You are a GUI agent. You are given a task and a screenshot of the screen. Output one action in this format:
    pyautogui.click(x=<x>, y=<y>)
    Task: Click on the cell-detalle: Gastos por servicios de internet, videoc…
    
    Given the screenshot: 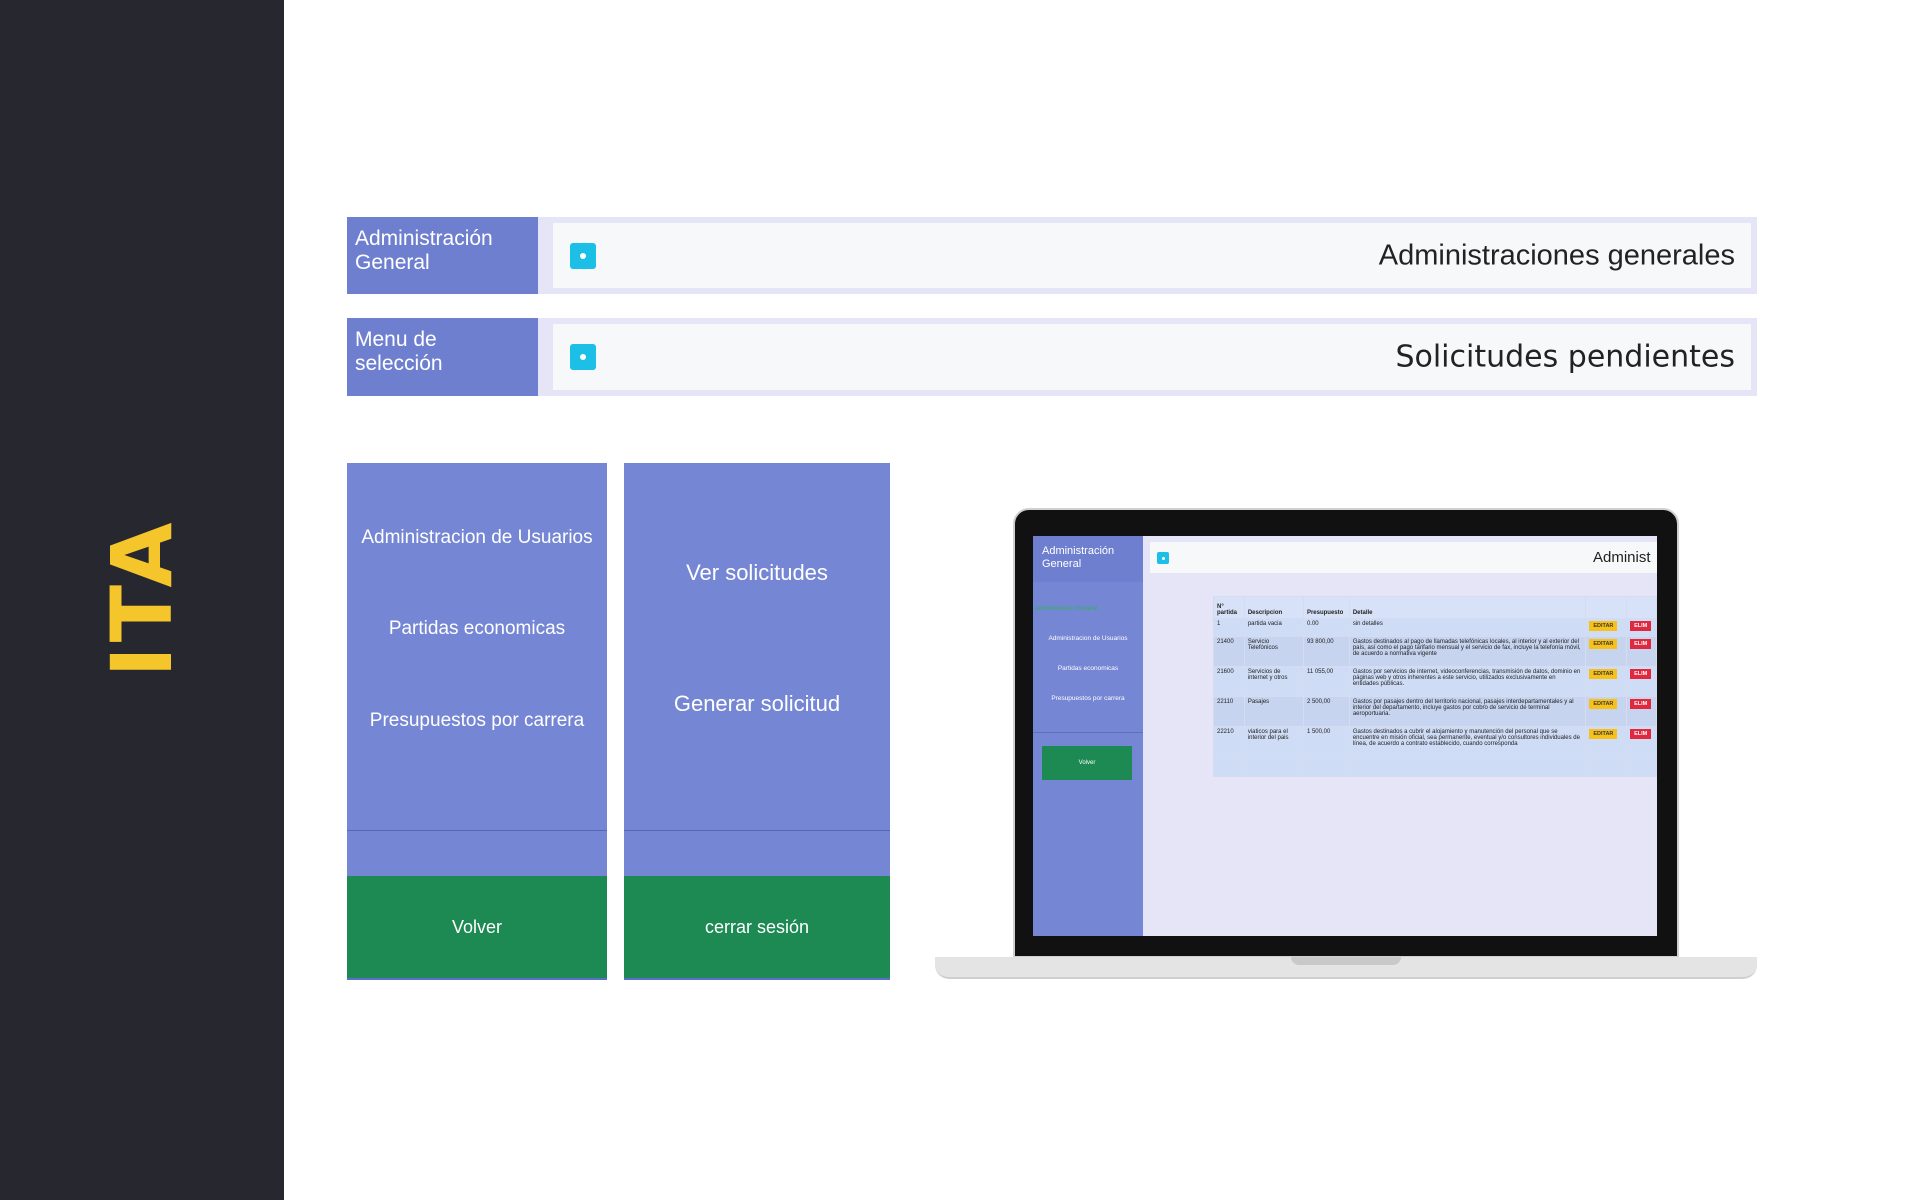 What is the action you would take?
    pyautogui.click(x=1467, y=681)
    